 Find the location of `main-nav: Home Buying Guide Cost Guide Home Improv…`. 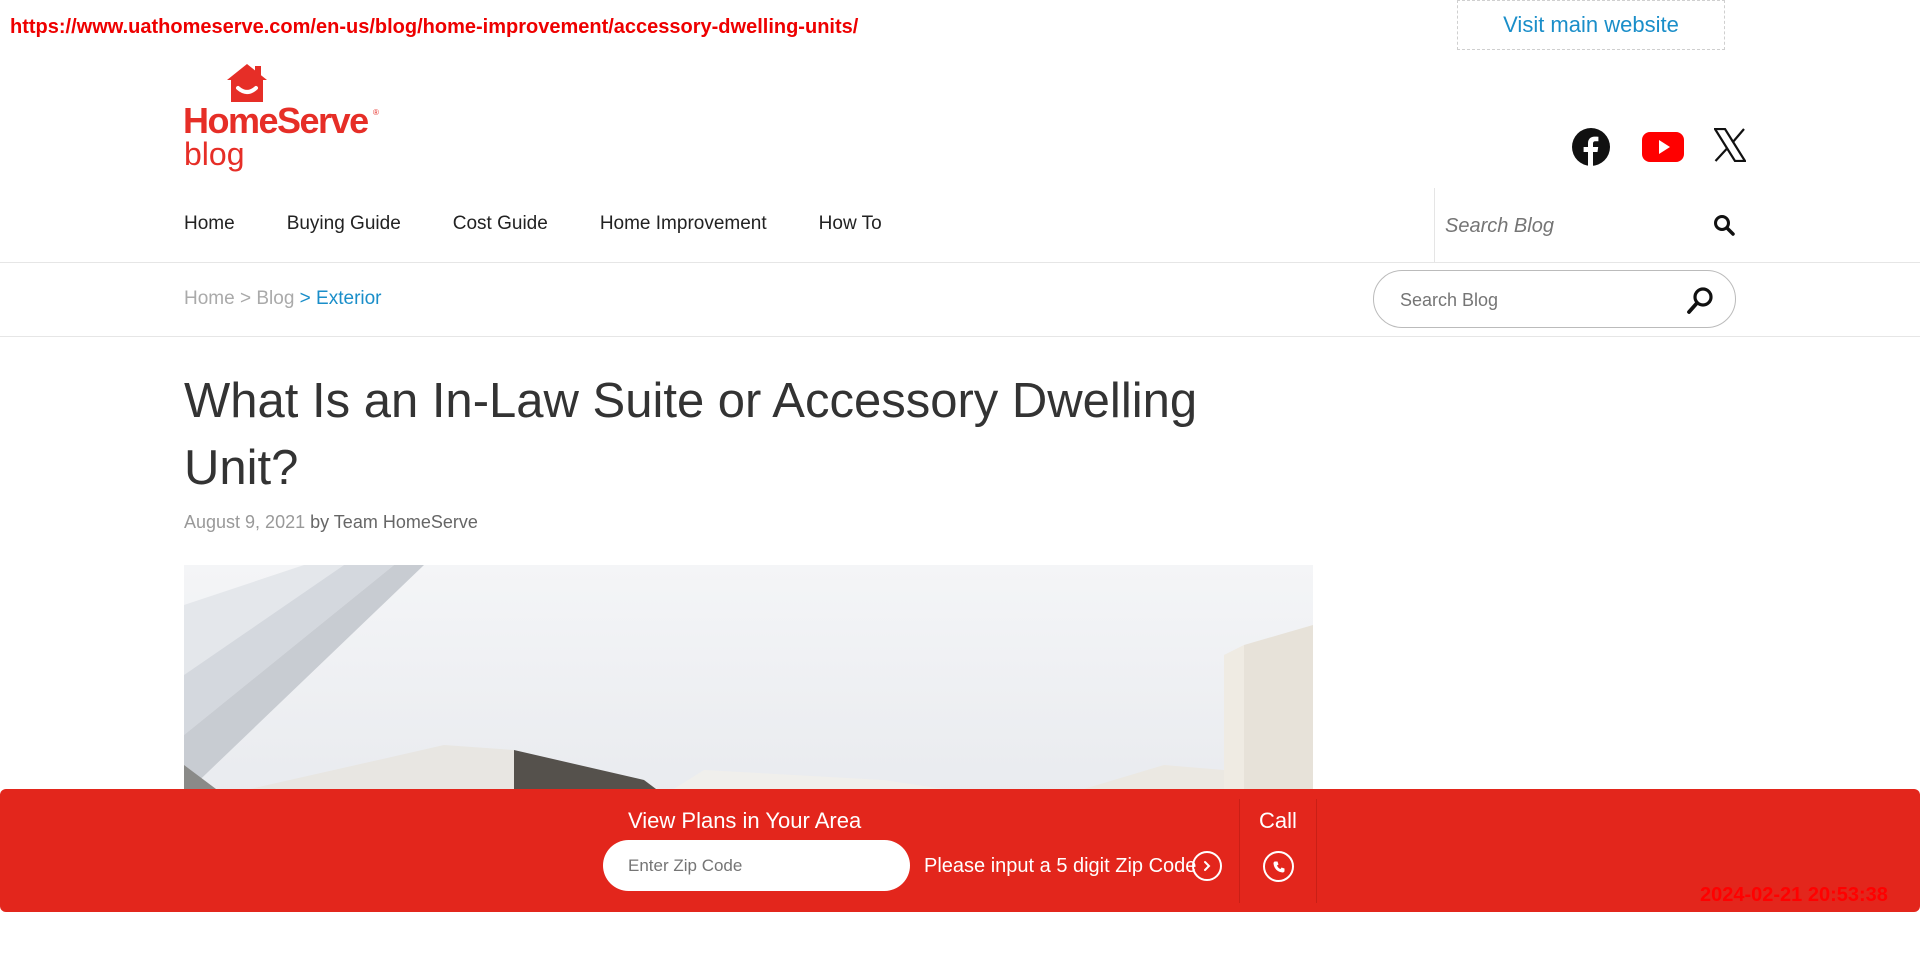

main-nav: Home Buying Guide Cost Guide Home Improv… is located at coordinates (559, 224).